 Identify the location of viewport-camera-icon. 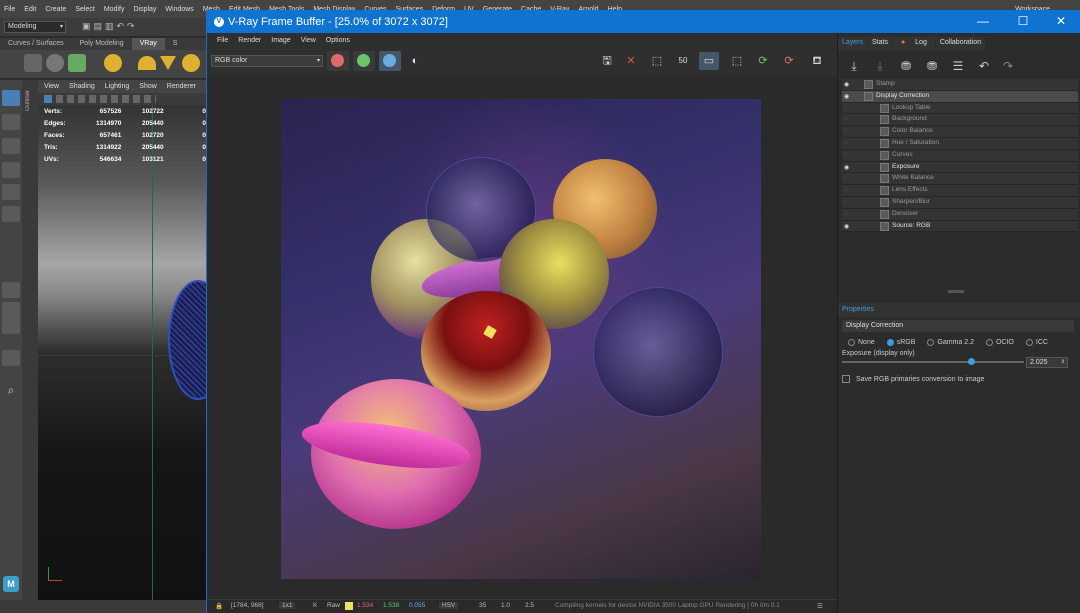
(48, 99).